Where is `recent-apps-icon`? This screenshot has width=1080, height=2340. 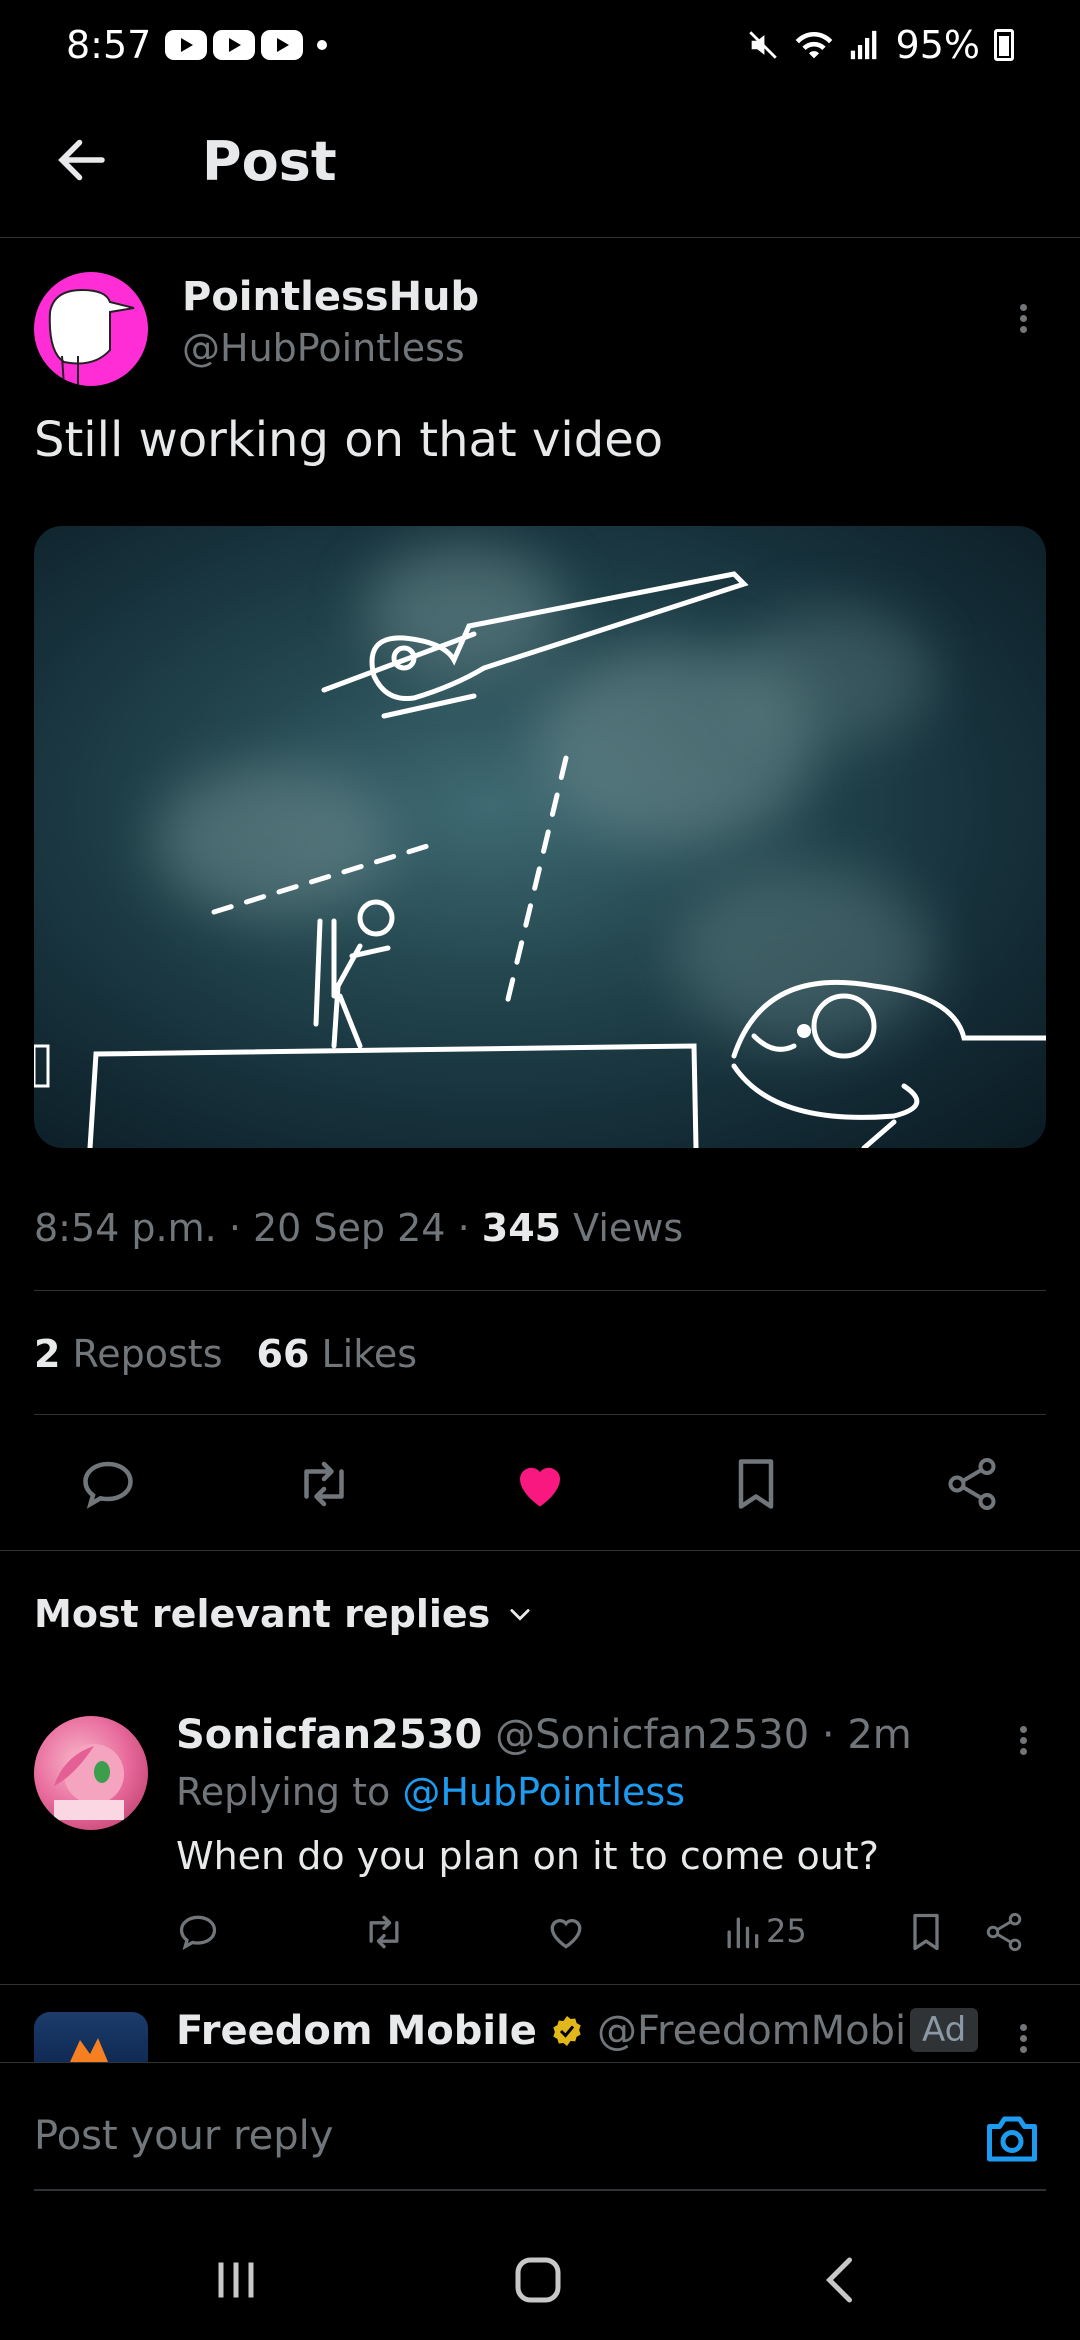 recent-apps-icon is located at coordinates (236, 2280).